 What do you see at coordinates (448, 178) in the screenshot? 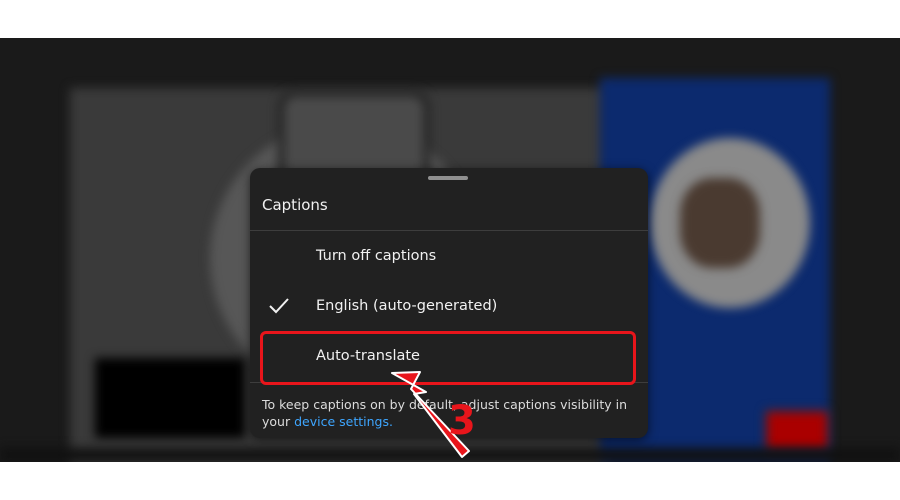
I see `drag-handle` at bounding box center [448, 178].